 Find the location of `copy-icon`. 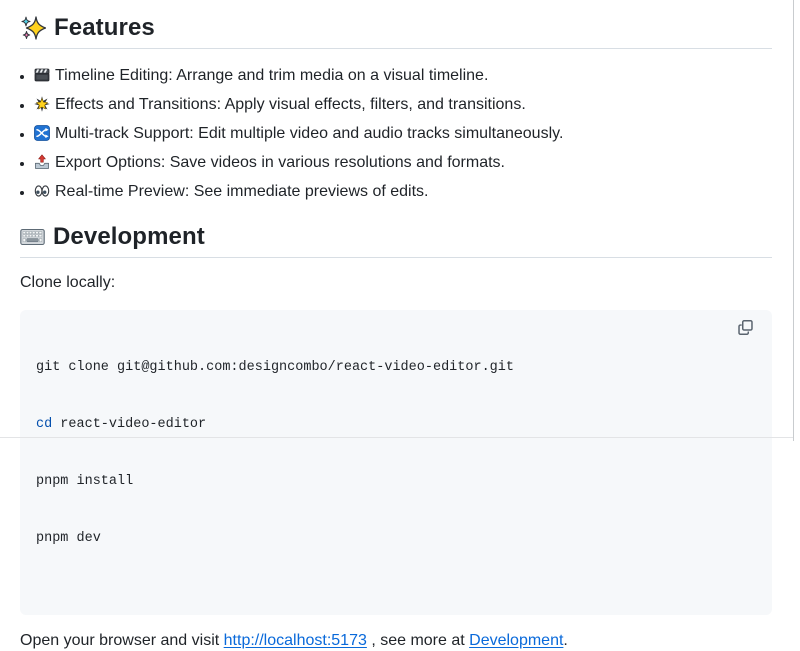

copy-icon is located at coordinates (745, 327).